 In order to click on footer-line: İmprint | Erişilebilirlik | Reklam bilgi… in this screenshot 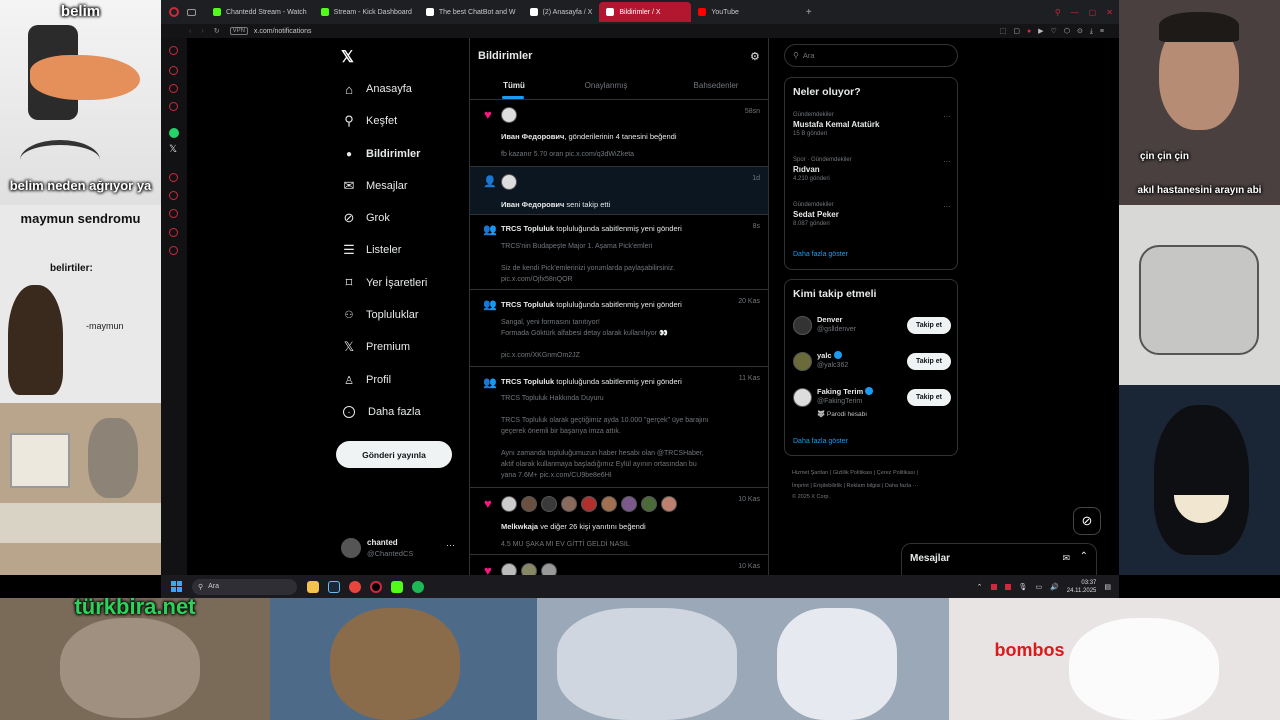, I will do `click(855, 486)`.